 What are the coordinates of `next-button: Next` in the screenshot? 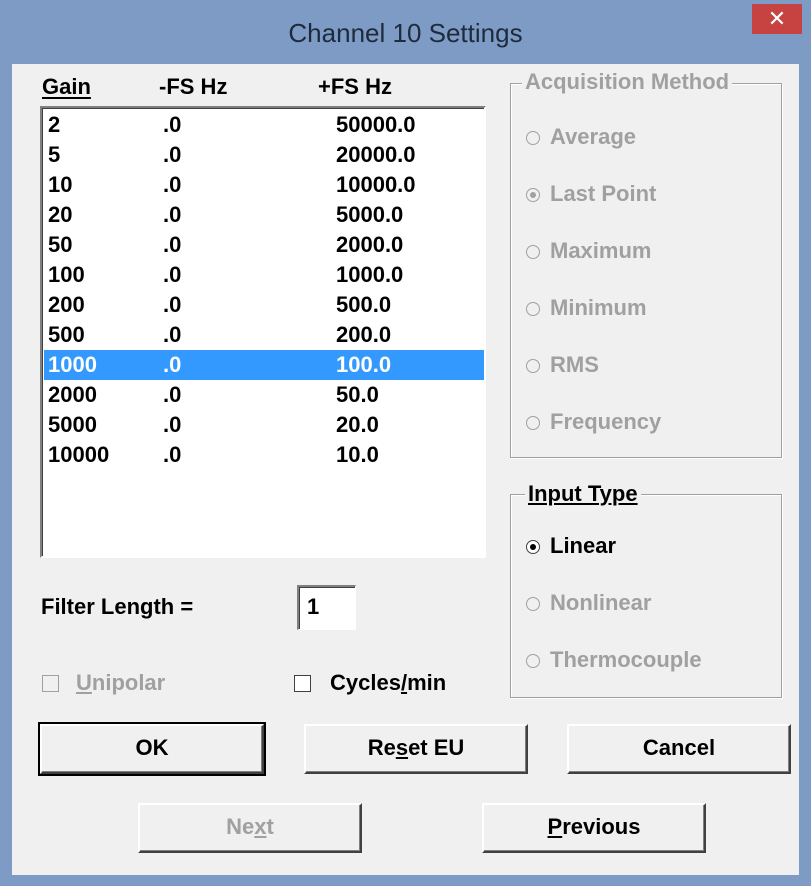 It's located at (250, 828).